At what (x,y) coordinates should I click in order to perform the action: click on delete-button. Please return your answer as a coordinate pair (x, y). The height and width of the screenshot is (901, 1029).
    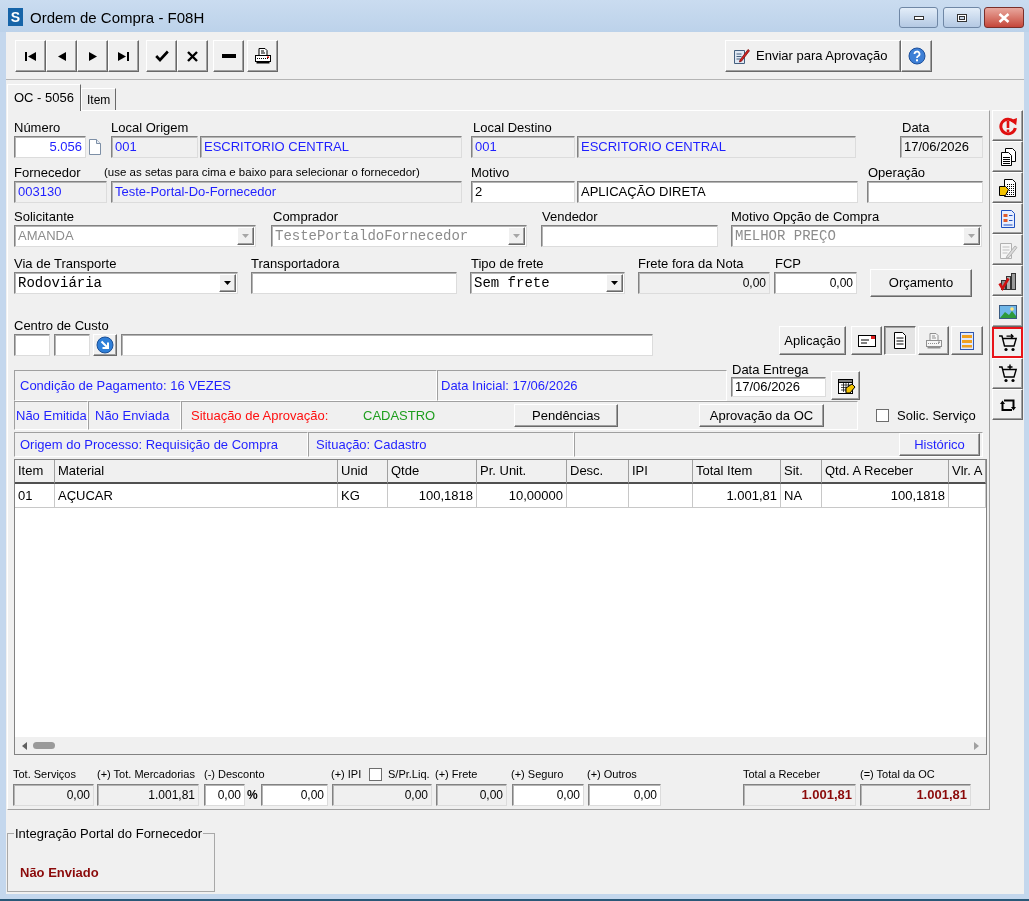
    Looking at the image, I should click on (228, 56).